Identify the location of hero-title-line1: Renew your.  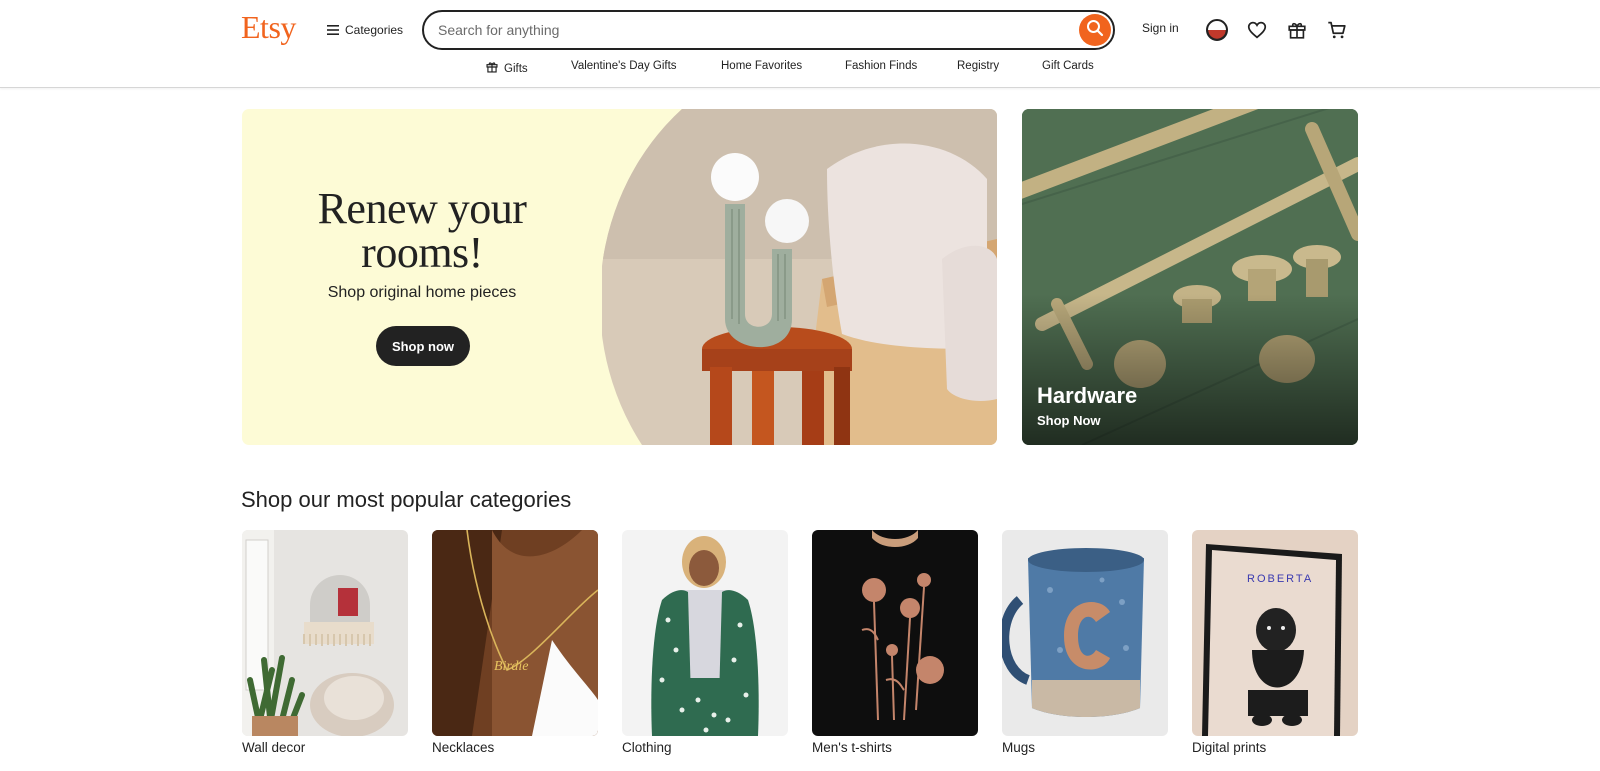
(422, 208).